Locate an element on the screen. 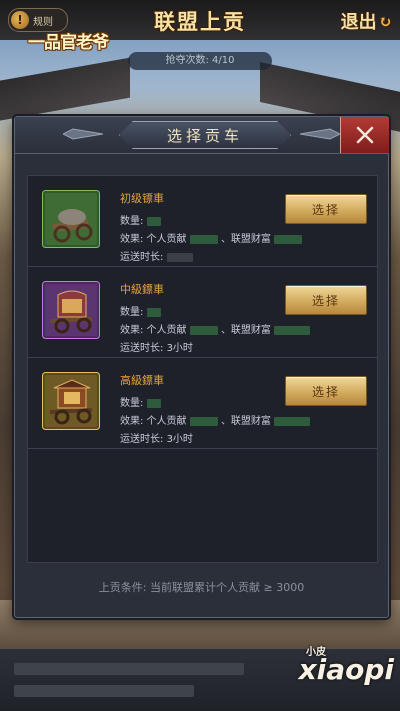 The image size is (400, 711). modal-title: 选择贡车 is located at coordinates (204, 135).